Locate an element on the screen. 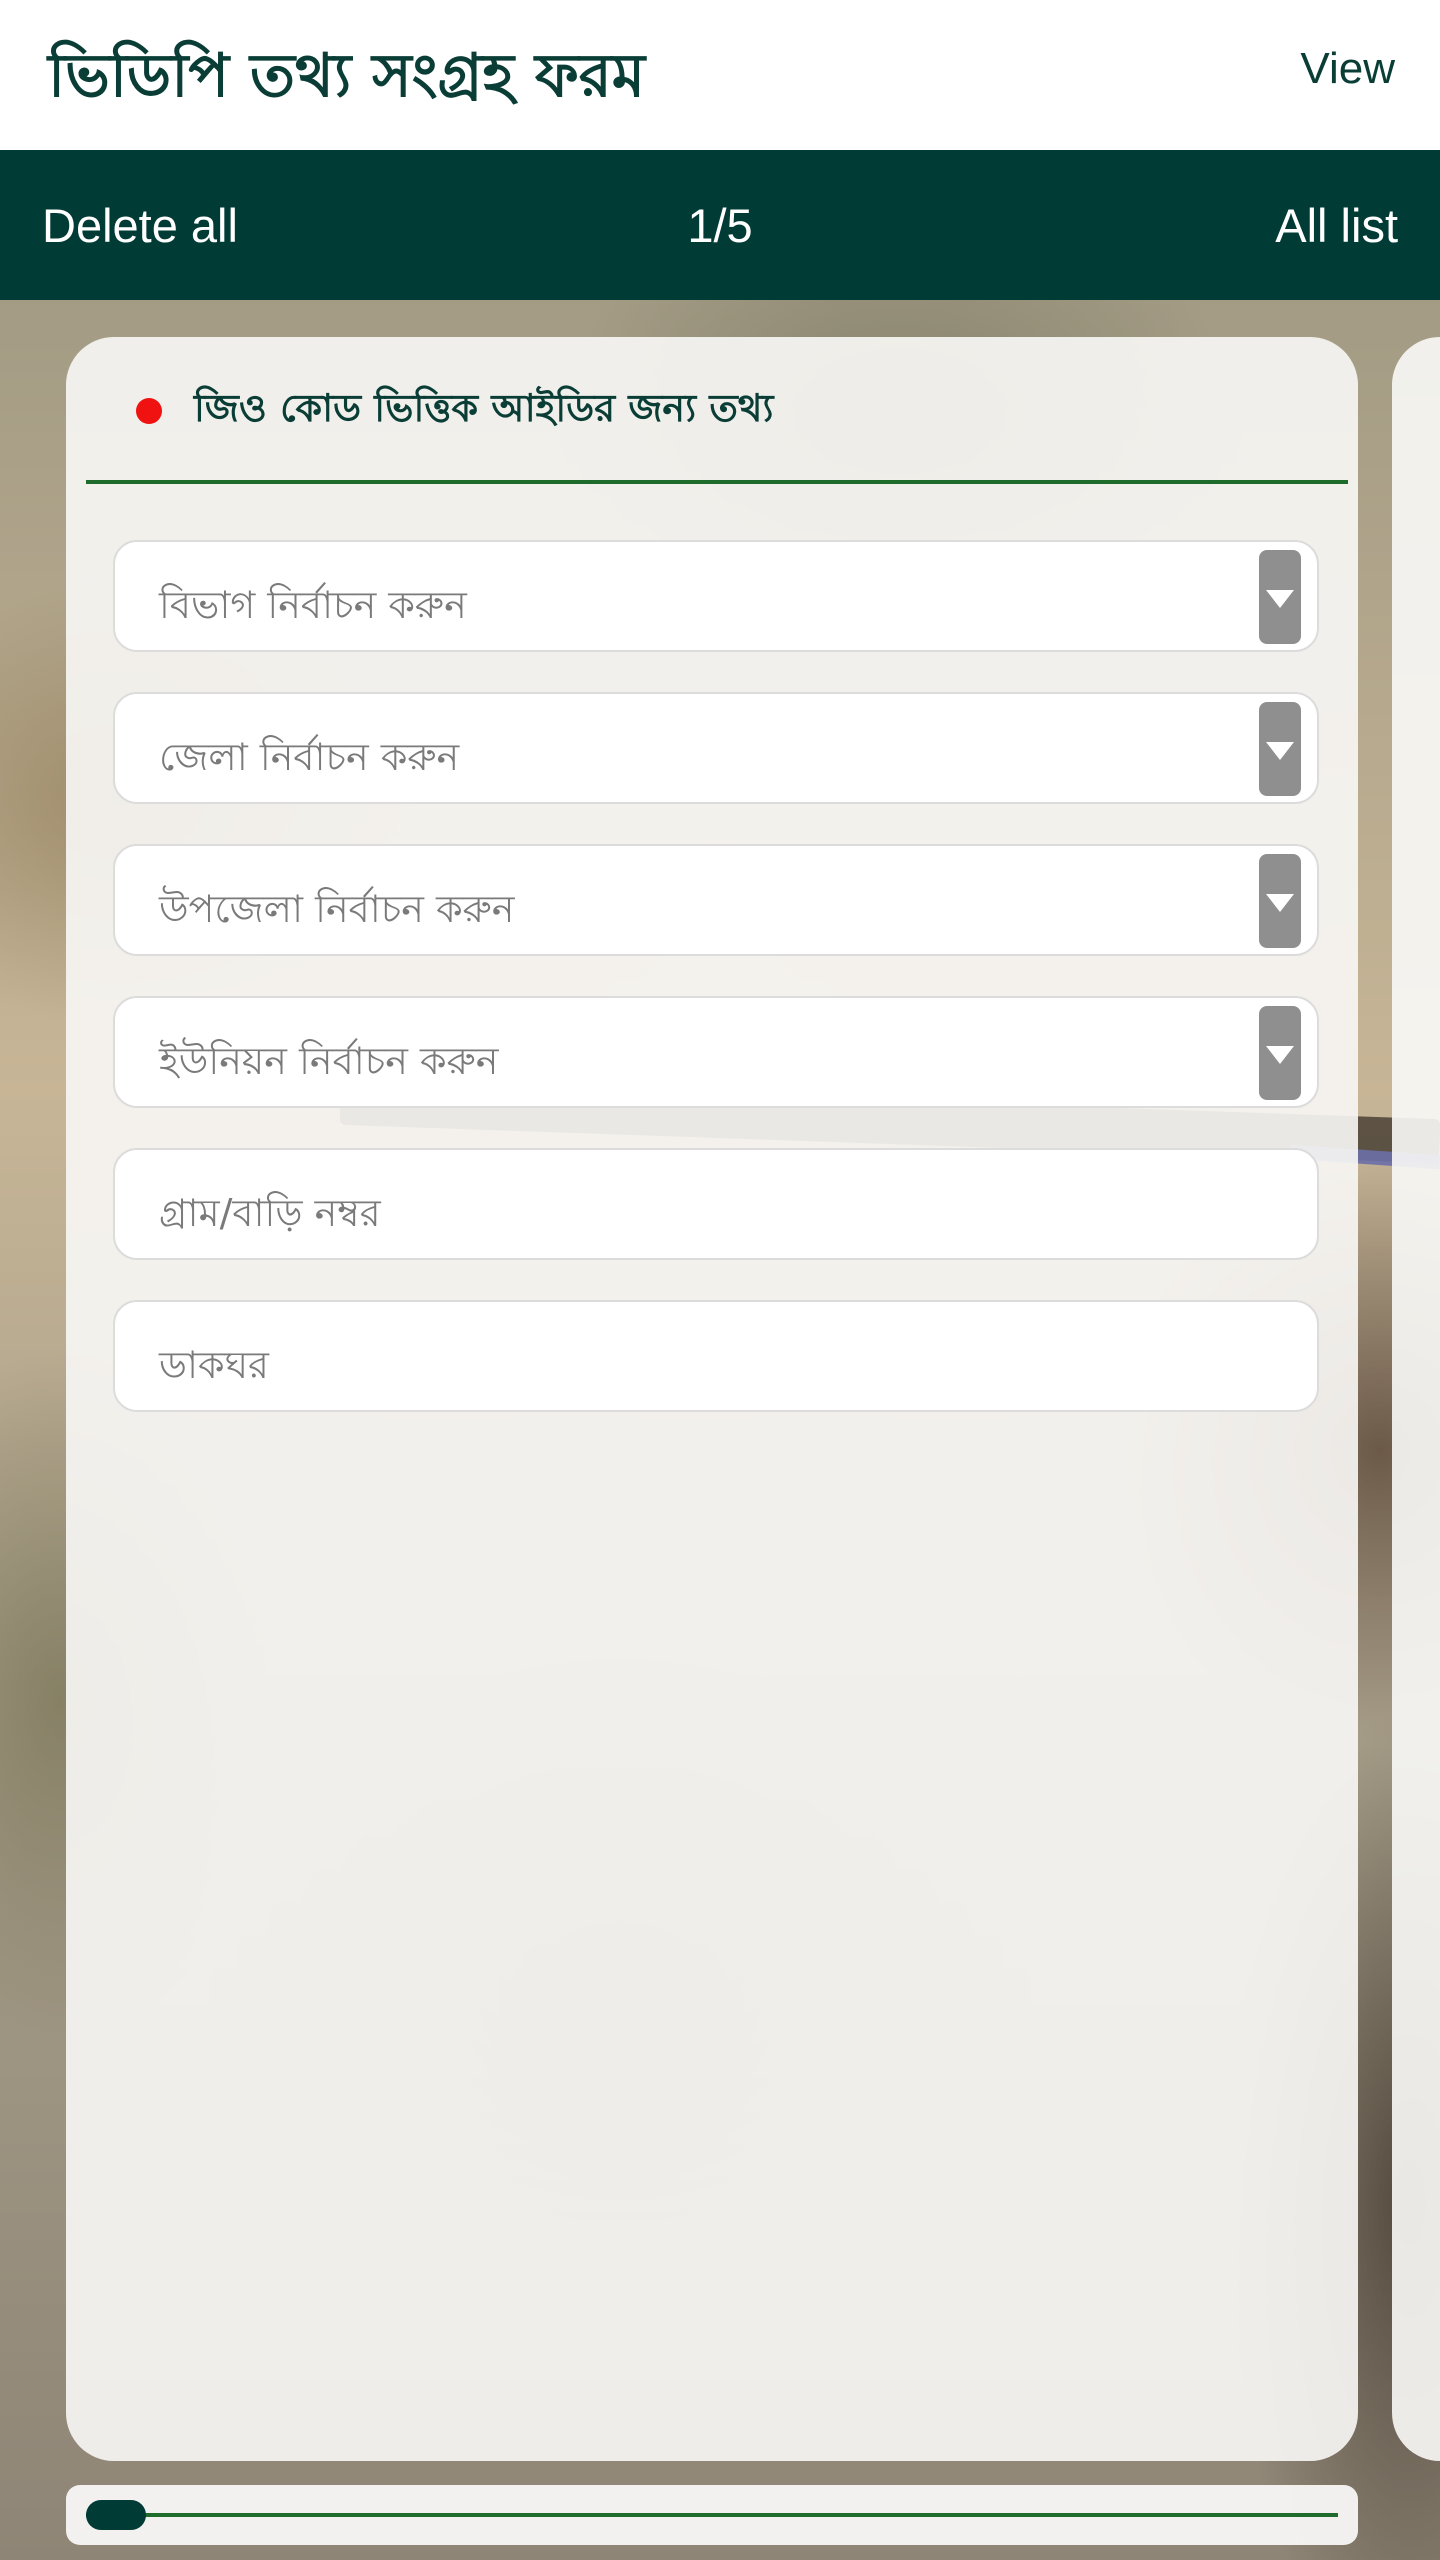 The height and width of the screenshot is (2560, 1440). union-select-placeholder: ইউনিয়ন নির্বাচন করুন is located at coordinates (329, 1061).